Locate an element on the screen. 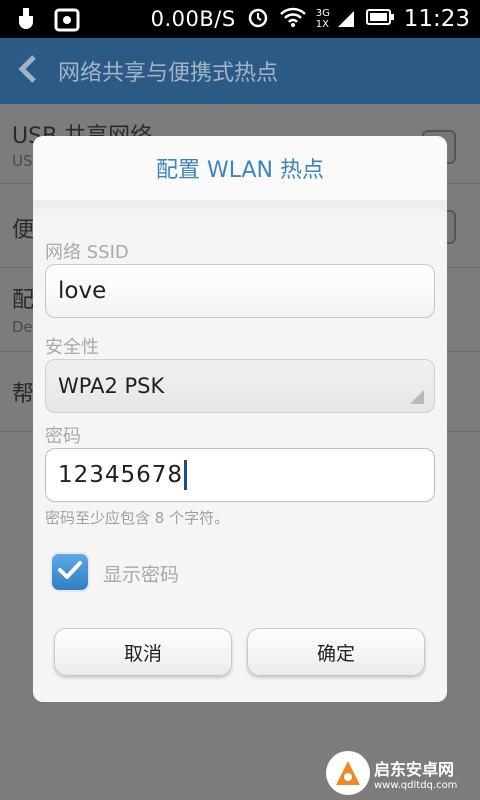 The width and height of the screenshot is (480, 800). wifi-icon is located at coordinates (292, 19).